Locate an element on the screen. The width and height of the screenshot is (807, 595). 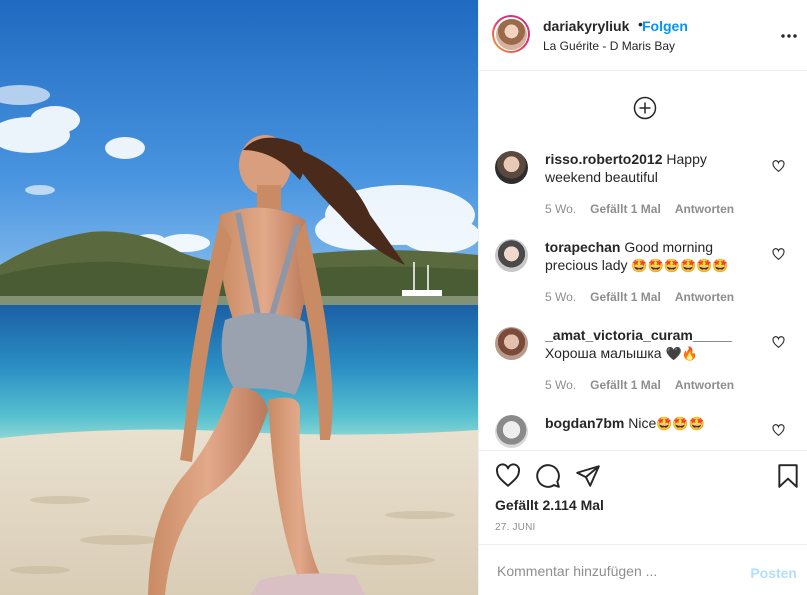
comment-emojis: 🤩🤩🤩 is located at coordinates (680, 423).